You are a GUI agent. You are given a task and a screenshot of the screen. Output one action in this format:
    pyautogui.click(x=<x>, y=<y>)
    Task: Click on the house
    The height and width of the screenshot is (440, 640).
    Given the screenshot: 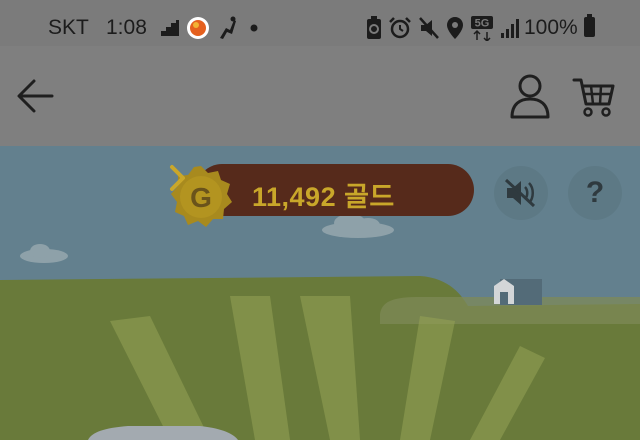 What is the action you would take?
    pyautogui.click(x=518, y=292)
    